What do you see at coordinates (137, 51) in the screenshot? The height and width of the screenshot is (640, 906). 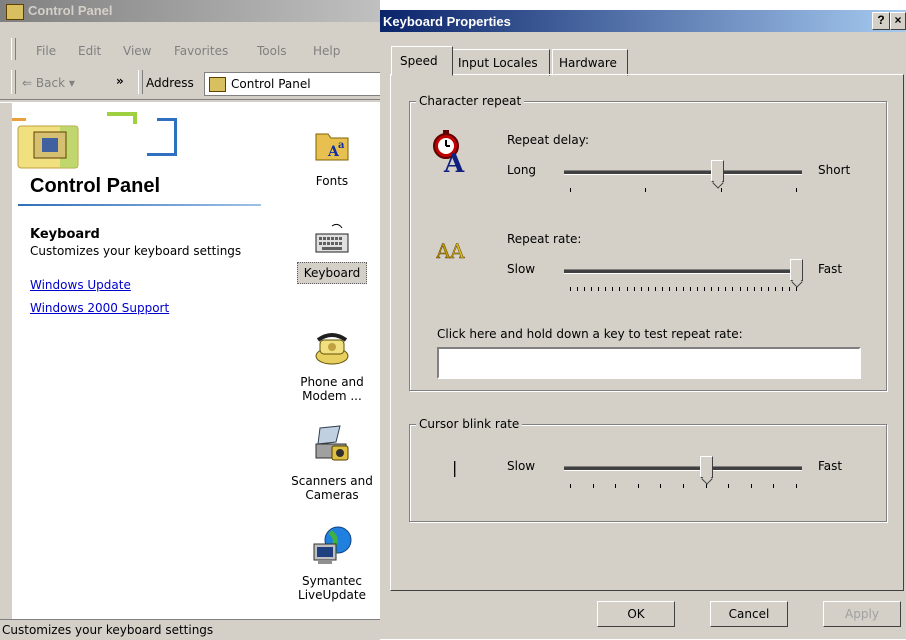 I see `menu-view: View` at bounding box center [137, 51].